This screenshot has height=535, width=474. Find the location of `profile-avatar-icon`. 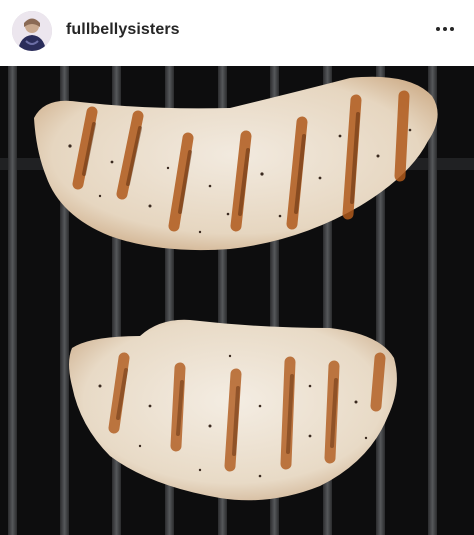

profile-avatar-icon is located at coordinates (32, 31).